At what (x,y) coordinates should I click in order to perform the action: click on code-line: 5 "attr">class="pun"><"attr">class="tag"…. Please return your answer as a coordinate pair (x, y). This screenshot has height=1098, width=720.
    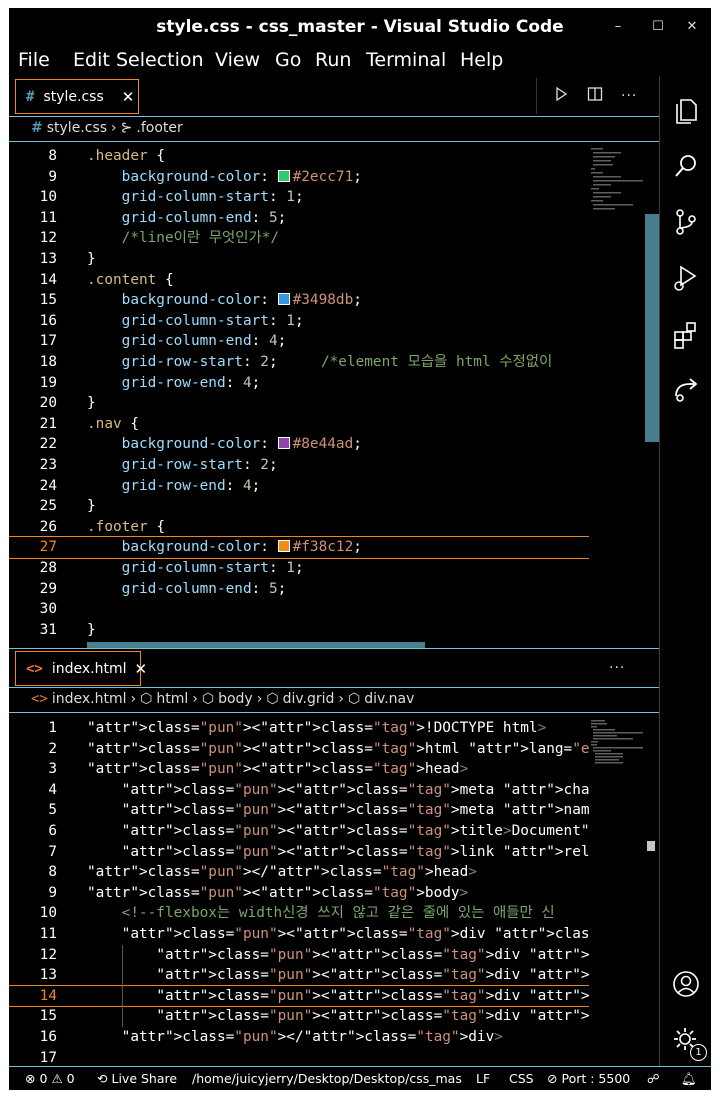
    Looking at the image, I should click on (299, 810).